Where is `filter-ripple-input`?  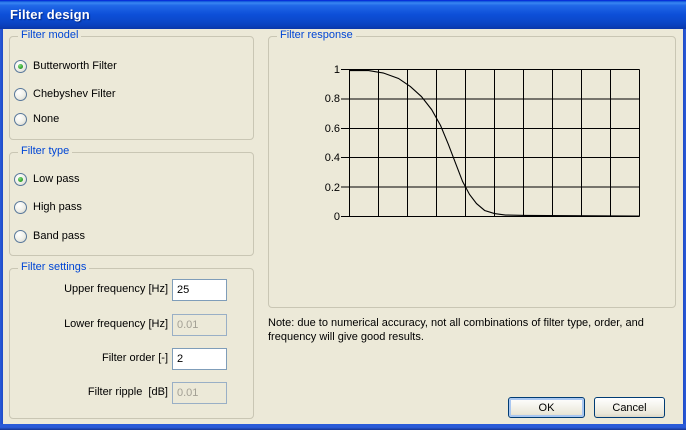 filter-ripple-input is located at coordinates (199, 393).